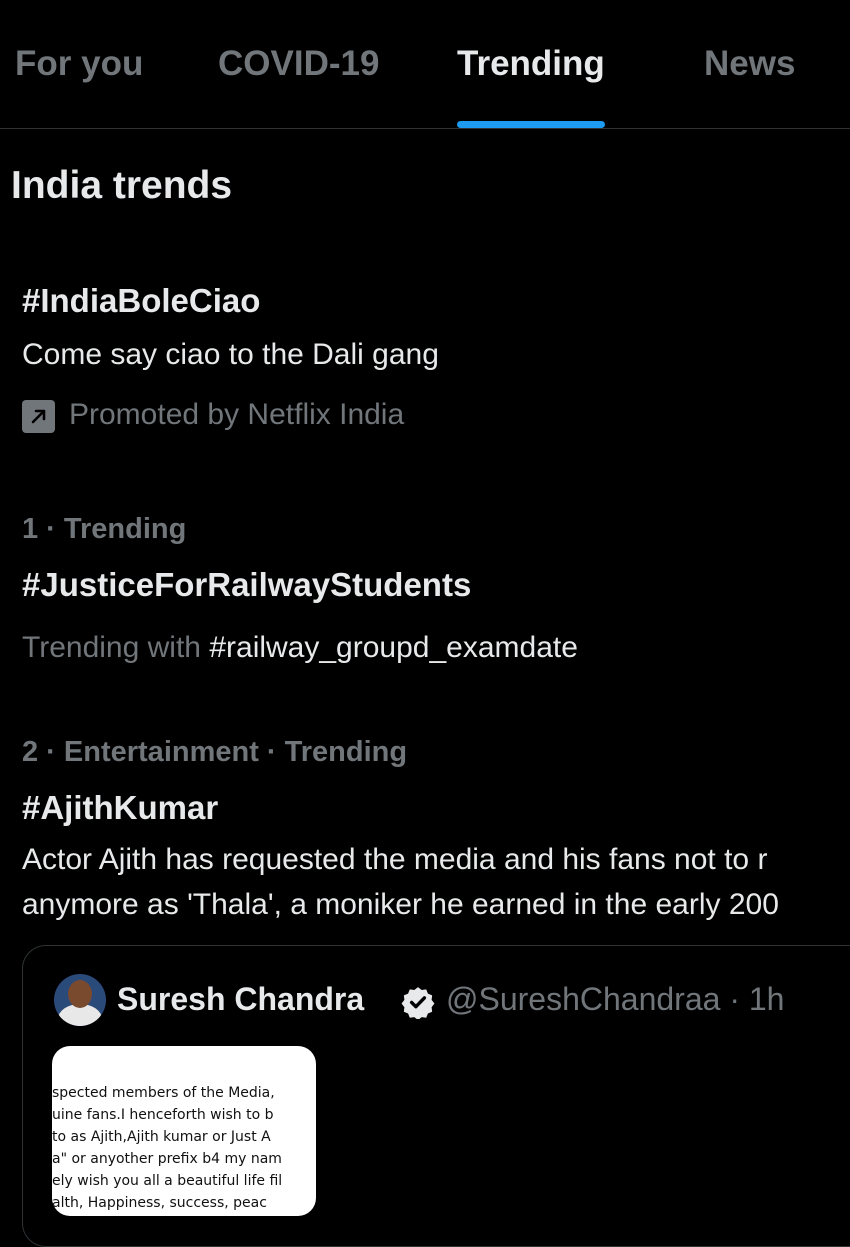 The height and width of the screenshot is (1247, 850). I want to click on tweet-author-handle-time: @SureshChandraa · 1h, so click(615, 999).